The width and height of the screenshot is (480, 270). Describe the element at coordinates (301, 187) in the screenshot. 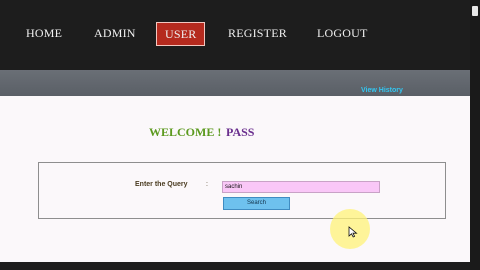

I see `query-input: sachin` at that location.